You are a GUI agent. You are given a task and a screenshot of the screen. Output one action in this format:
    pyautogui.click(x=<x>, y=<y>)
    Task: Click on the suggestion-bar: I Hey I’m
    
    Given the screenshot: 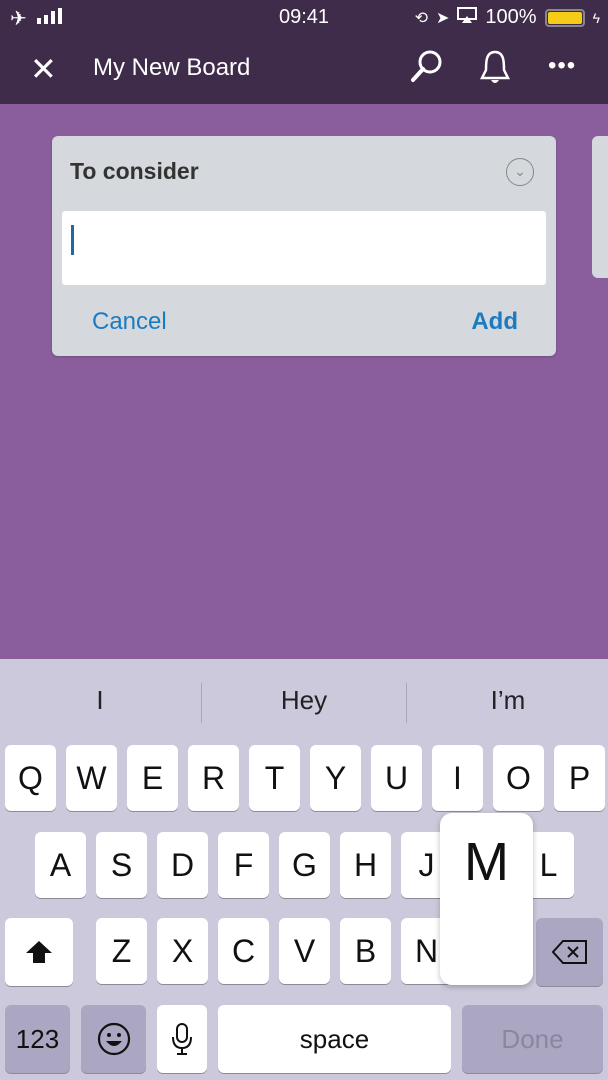 What is the action you would take?
    pyautogui.click(x=304, y=702)
    